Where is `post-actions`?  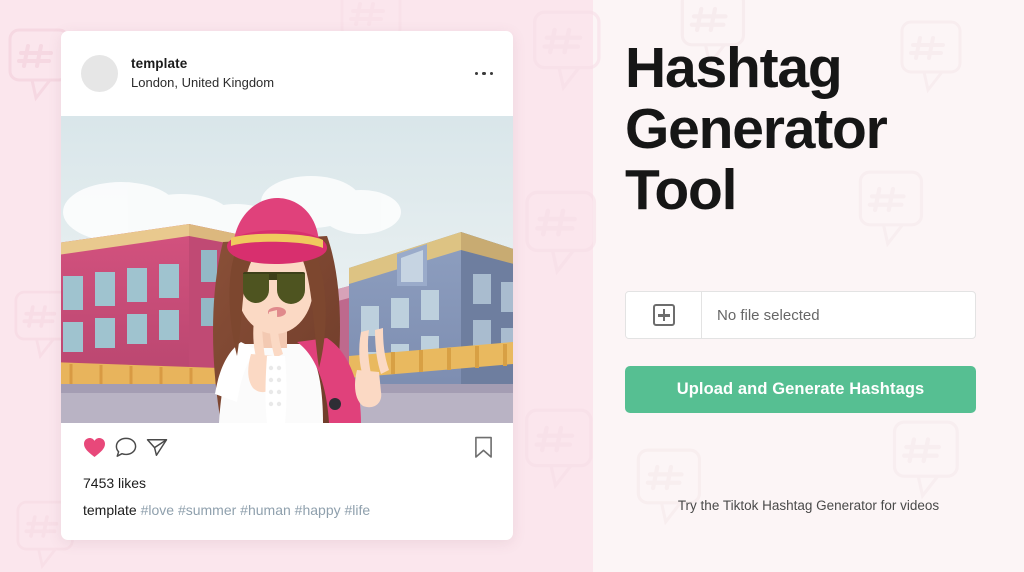 post-actions is located at coordinates (287, 443).